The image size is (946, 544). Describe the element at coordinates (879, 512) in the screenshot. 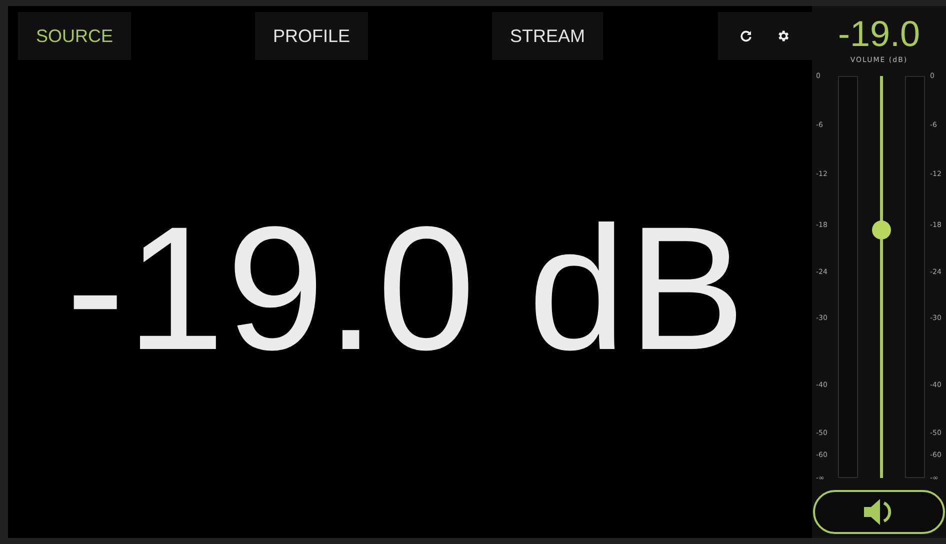

I see `mute-button` at that location.